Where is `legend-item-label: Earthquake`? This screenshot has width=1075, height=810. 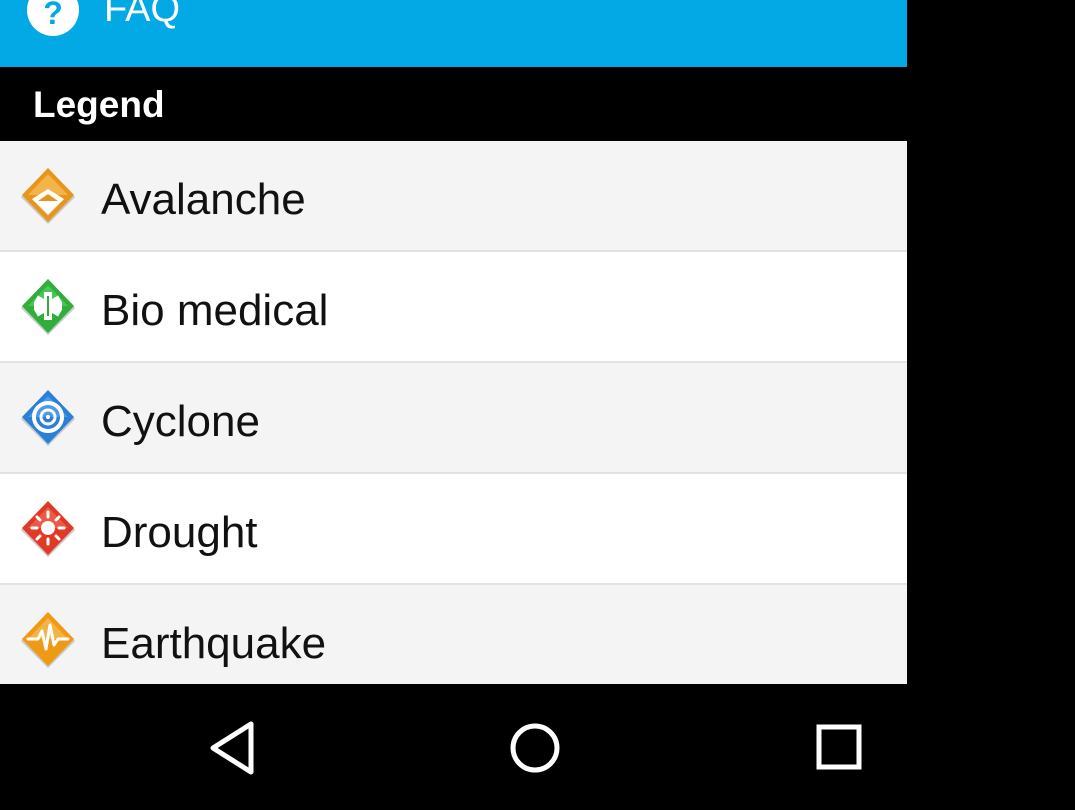 legend-item-label: Earthquake is located at coordinates (214, 643).